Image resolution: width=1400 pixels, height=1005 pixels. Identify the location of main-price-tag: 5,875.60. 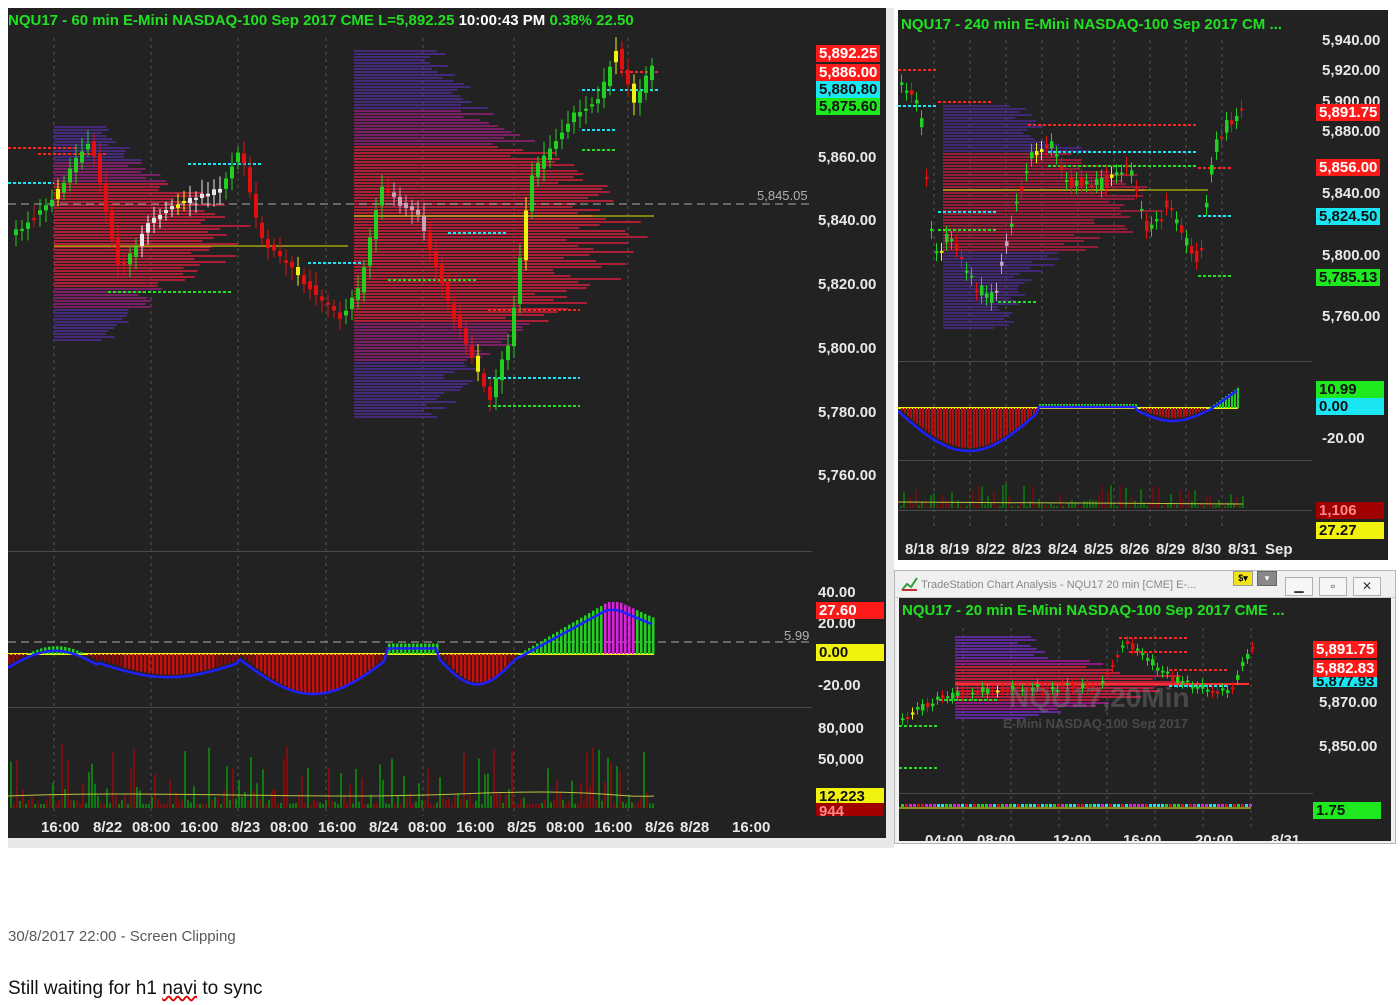
(848, 106).